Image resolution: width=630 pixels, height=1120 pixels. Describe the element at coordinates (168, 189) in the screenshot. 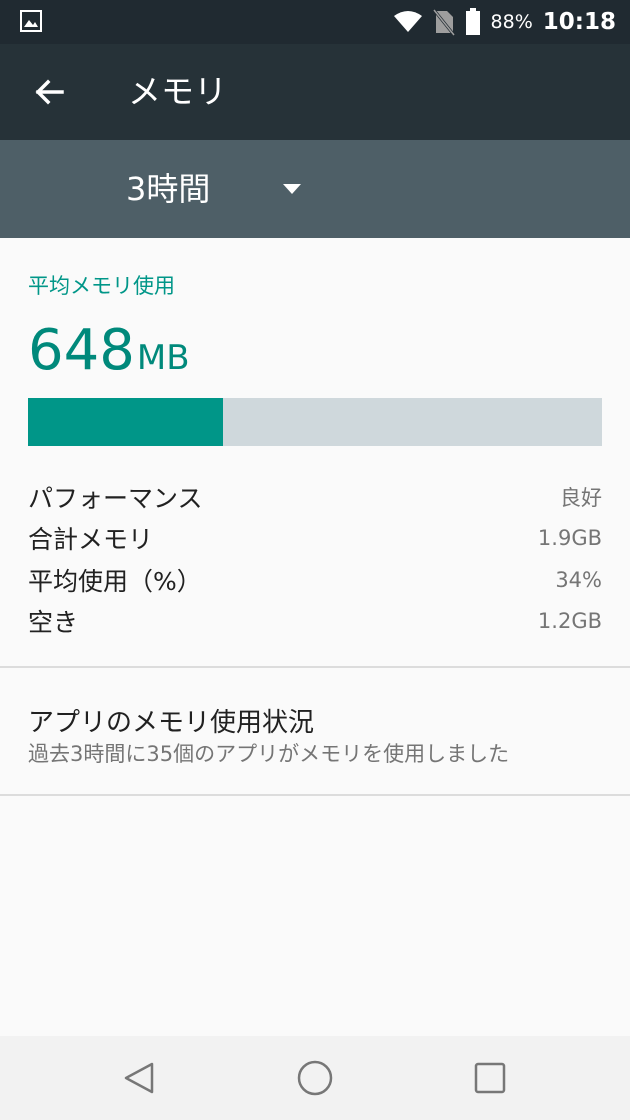

I see `period-selected-label: 3時間` at that location.